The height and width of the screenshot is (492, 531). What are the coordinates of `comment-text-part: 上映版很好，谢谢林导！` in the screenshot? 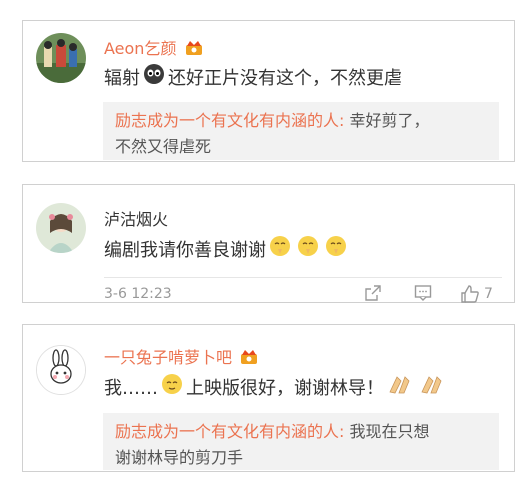 It's located at (285, 388).